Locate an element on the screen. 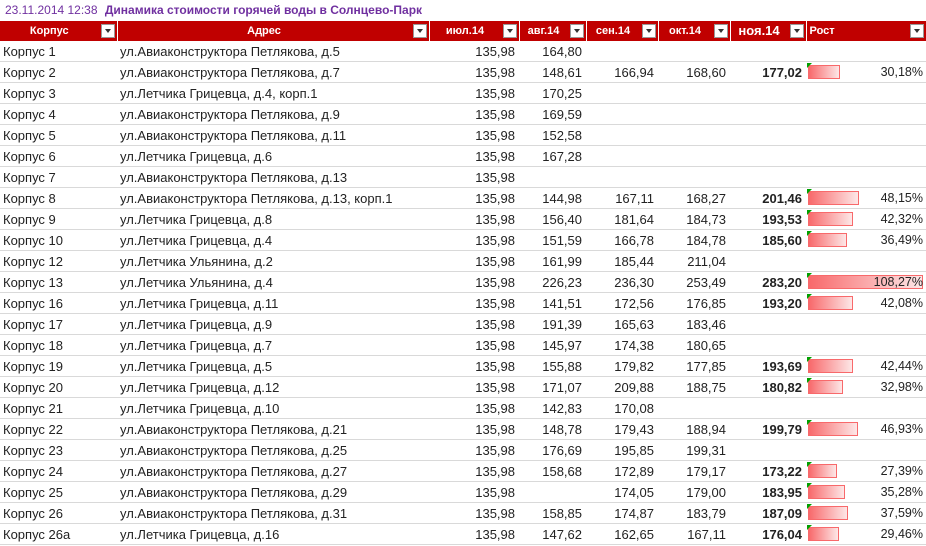 The width and height of the screenshot is (926, 546). cell-oct: 188,94 is located at coordinates (694, 429).